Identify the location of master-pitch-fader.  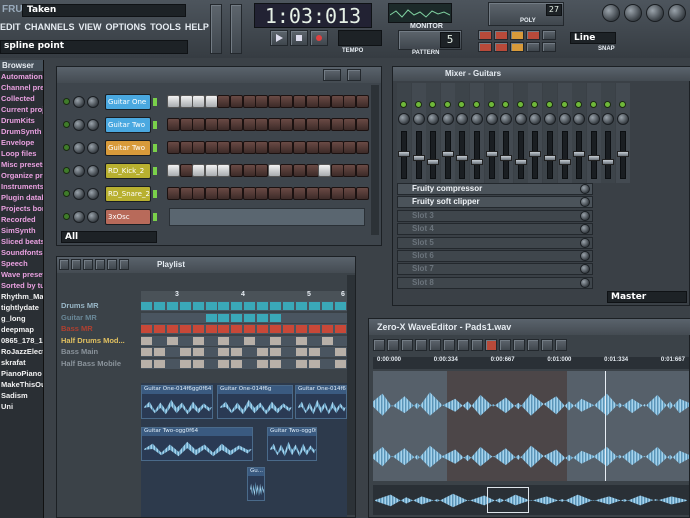
(236, 29).